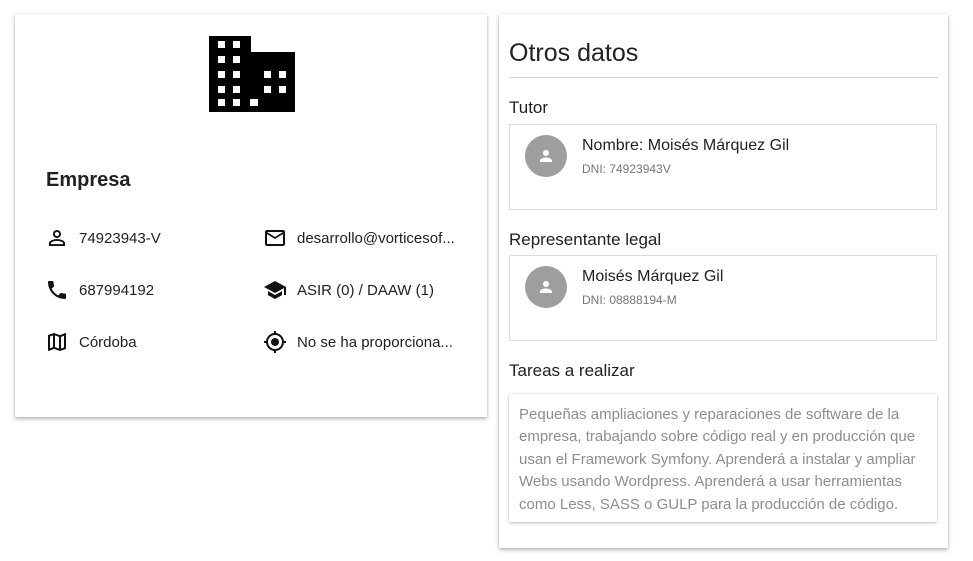 Image resolution: width=973 pixels, height=561 pixels. Describe the element at coordinates (57, 342) in the screenshot. I see `map-icon` at that location.